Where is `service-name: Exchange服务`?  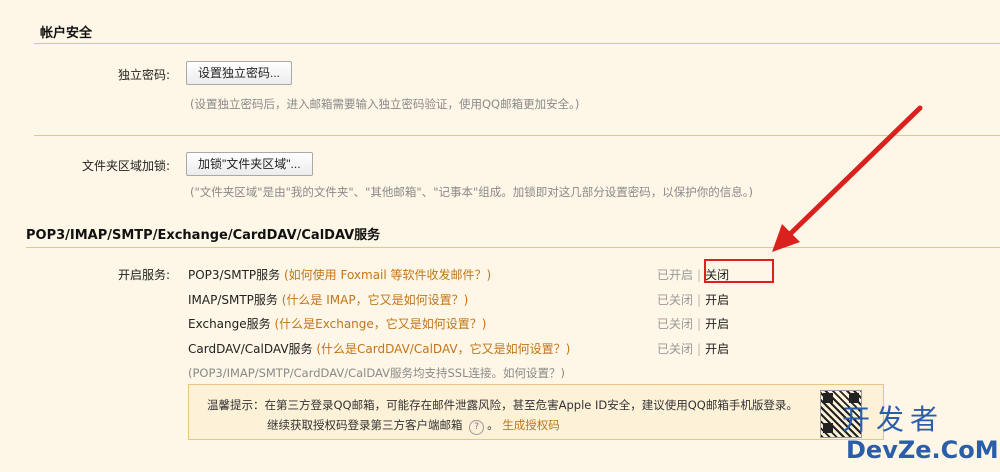 service-name: Exchange服务 is located at coordinates (229, 324).